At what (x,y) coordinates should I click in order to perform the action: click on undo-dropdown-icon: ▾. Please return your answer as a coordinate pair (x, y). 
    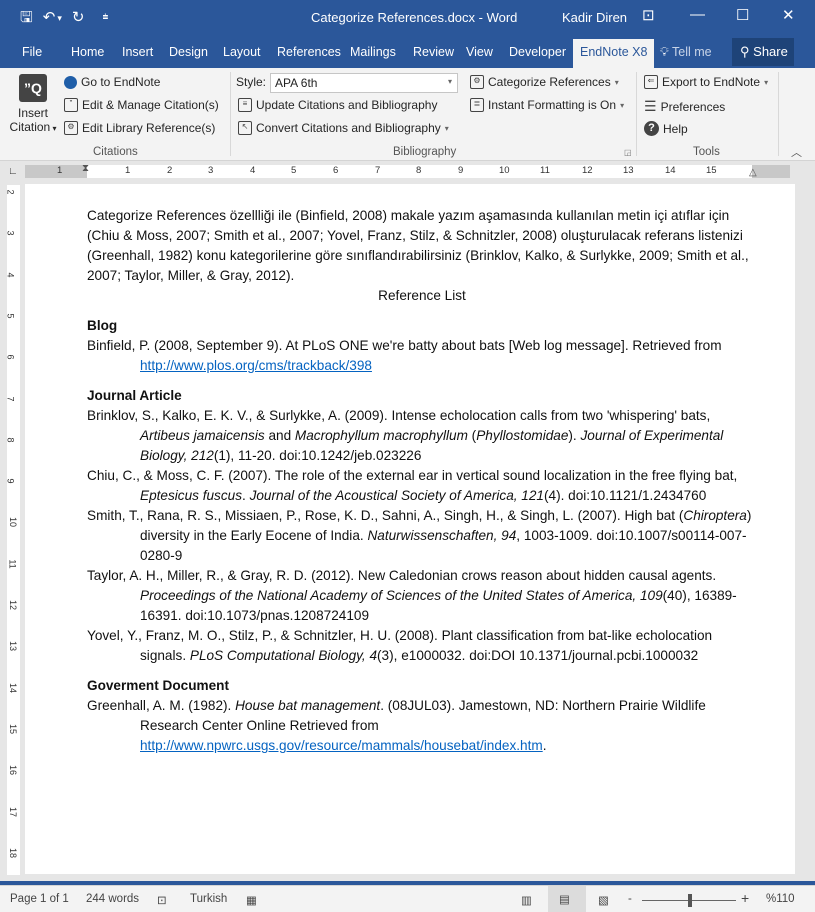
    Looking at the image, I should click on (59, 18).